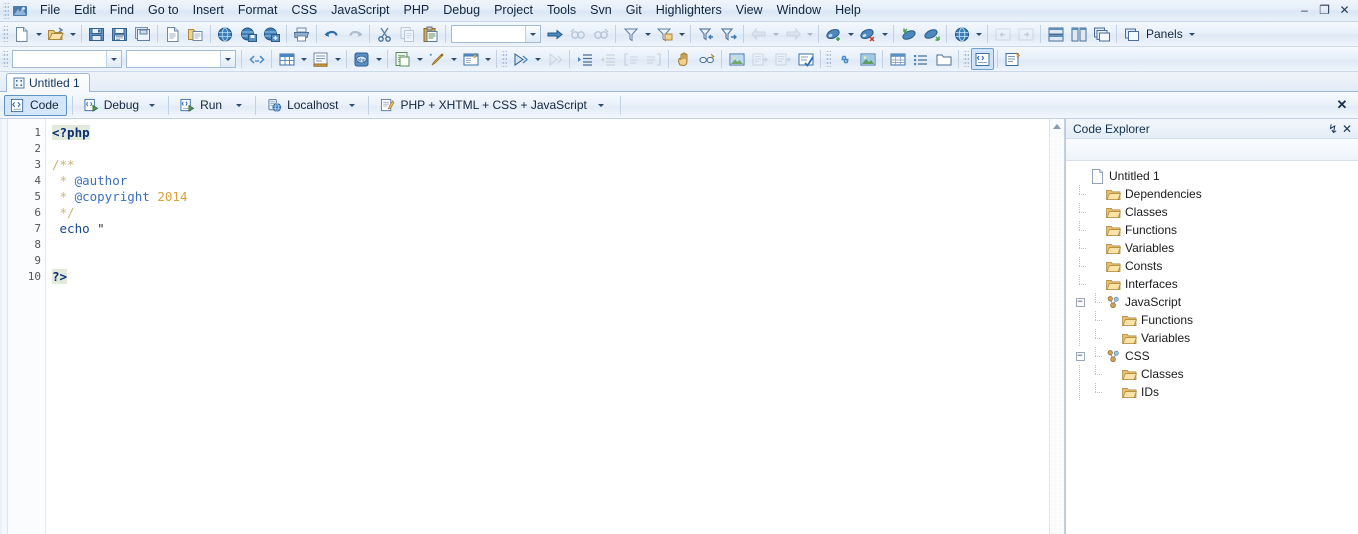  Describe the element at coordinates (361, 59) in the screenshot. I see `php-snippet-icon: php` at that location.